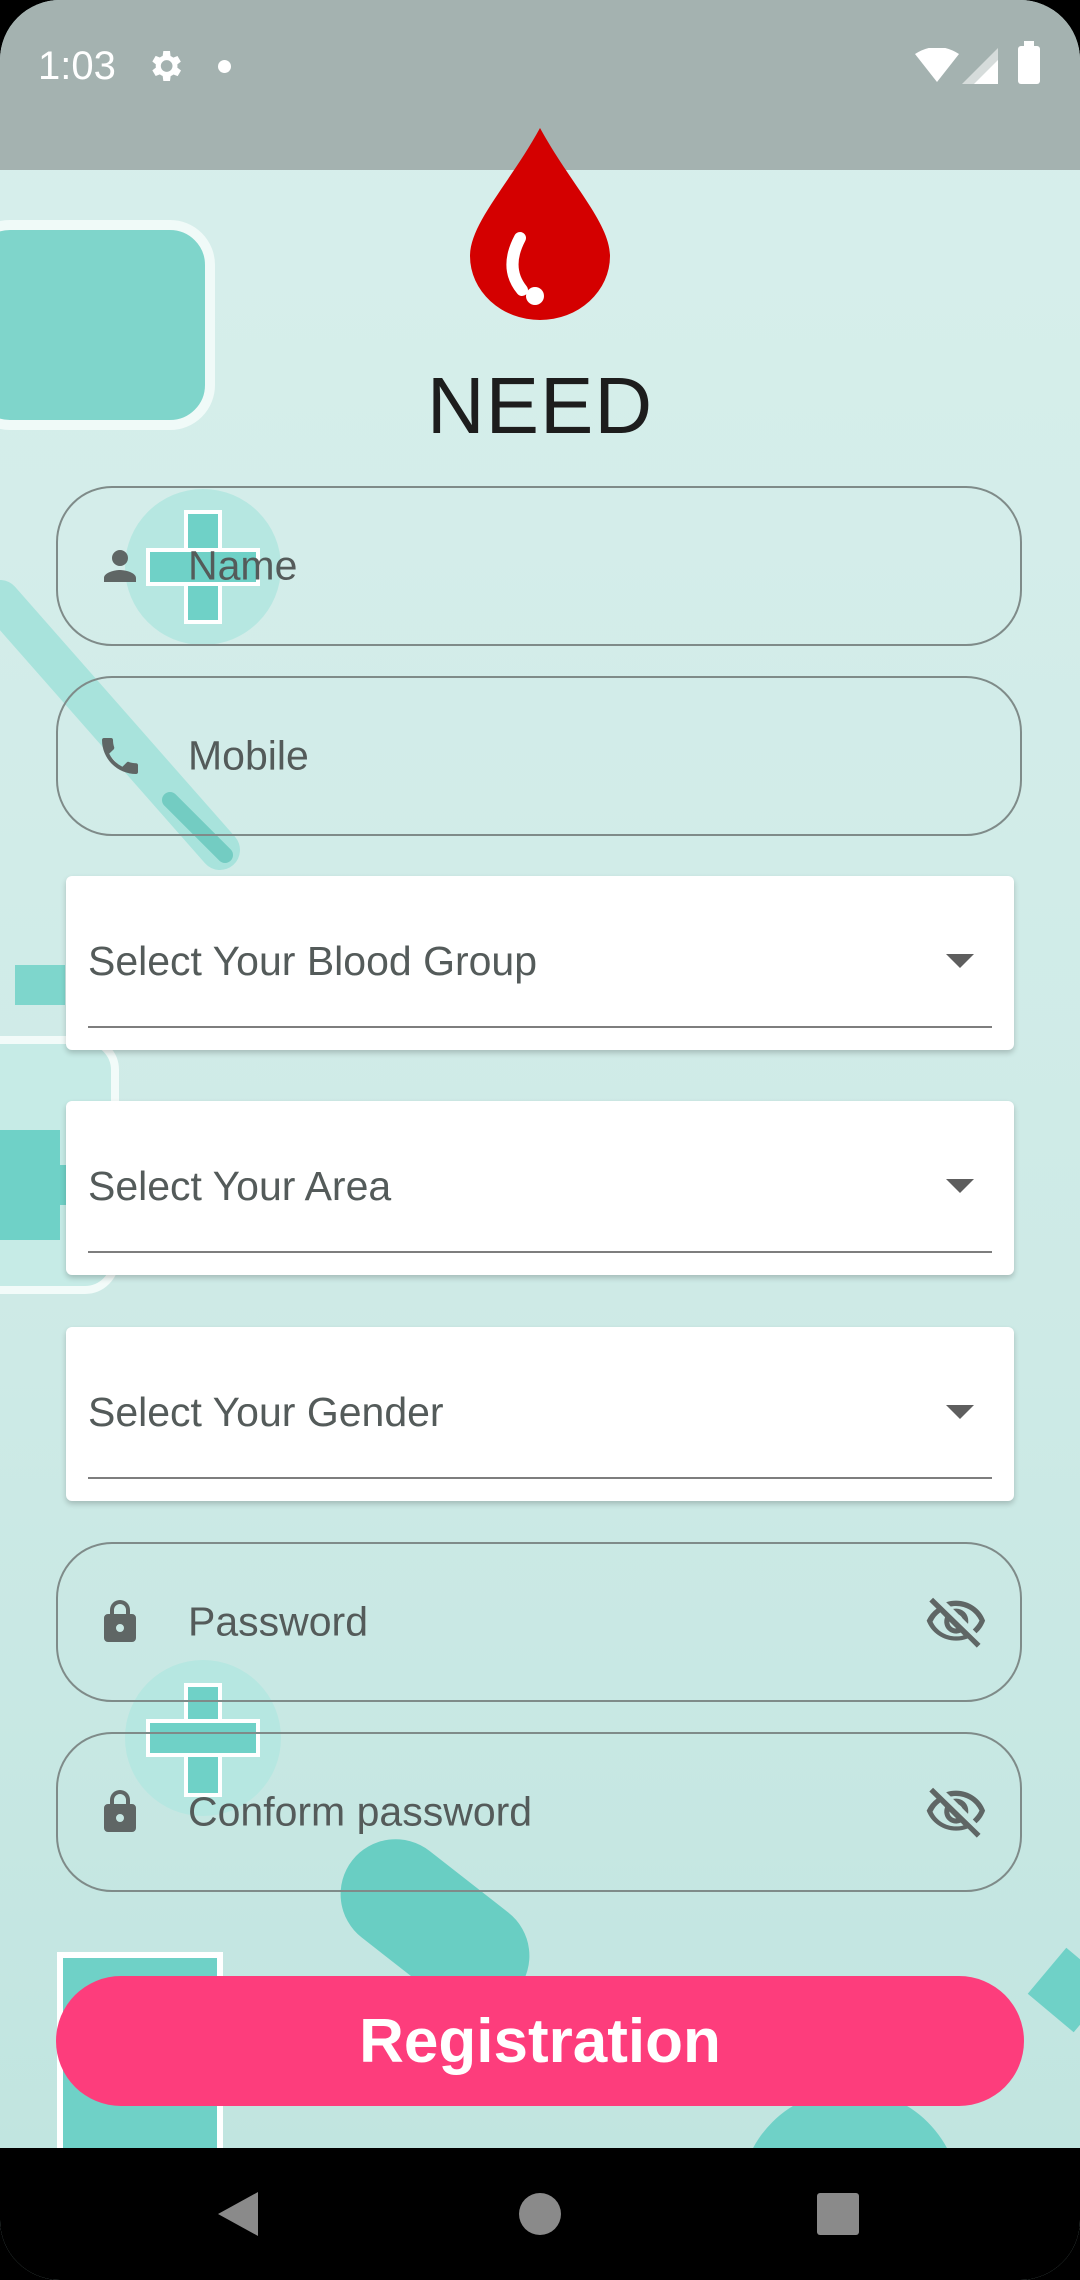 This screenshot has width=1080, height=2280. What do you see at coordinates (224, 66) in the screenshot?
I see `notification-dot-icon` at bounding box center [224, 66].